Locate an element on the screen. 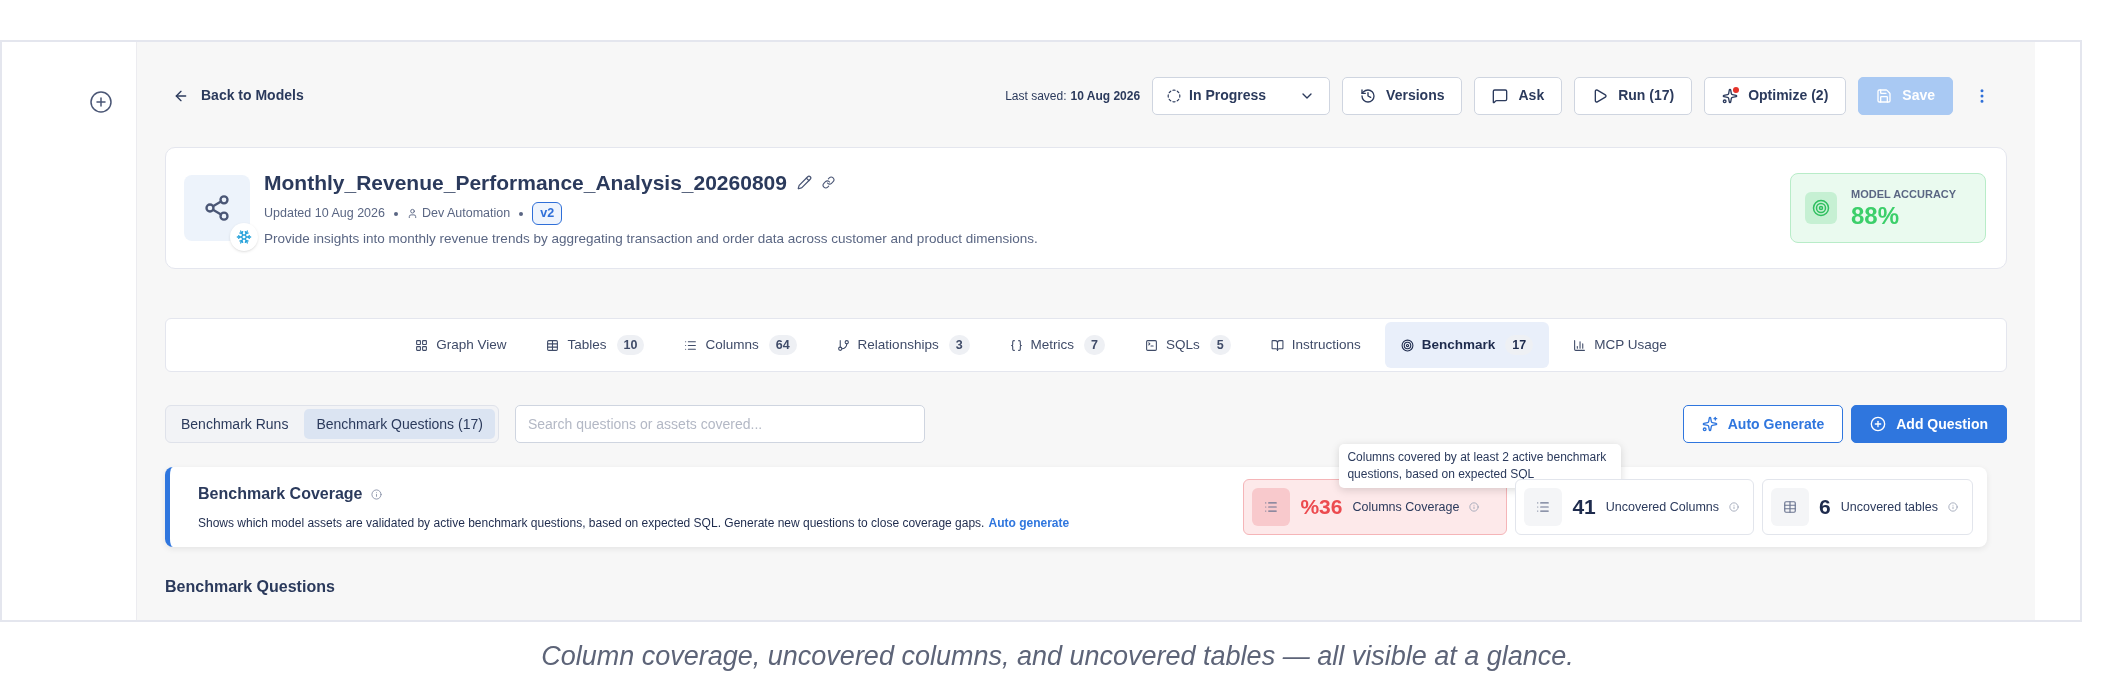  segment-tab: Benchmark Runs is located at coordinates (235, 424).